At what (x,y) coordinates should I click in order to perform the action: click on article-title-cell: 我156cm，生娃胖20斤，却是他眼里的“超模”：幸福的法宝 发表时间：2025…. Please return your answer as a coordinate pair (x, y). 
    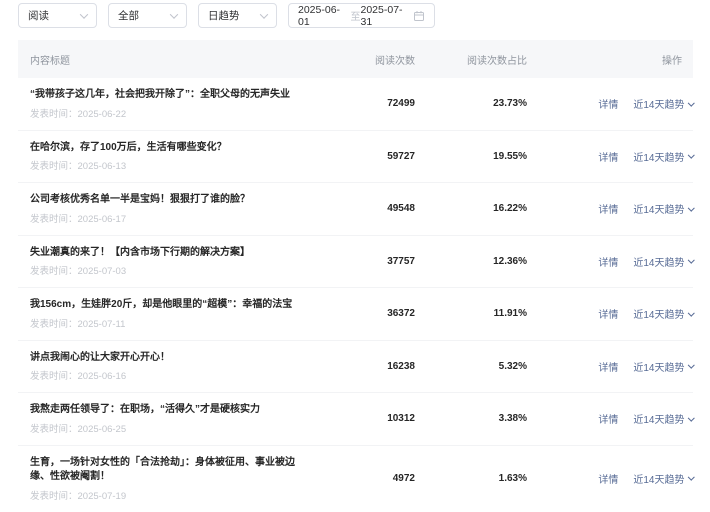
    Looking at the image, I should click on (171, 314).